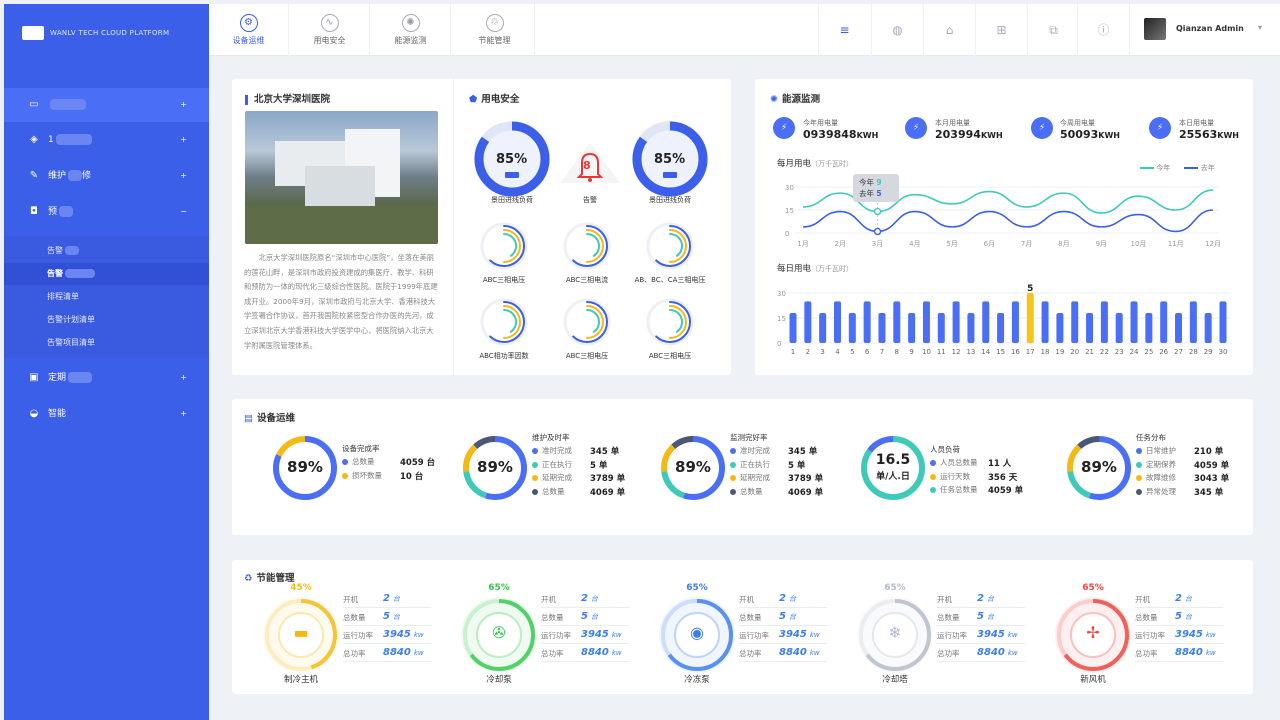 The height and width of the screenshot is (720, 1280). I want to click on stat-label: 今周用电量, so click(1077, 123).